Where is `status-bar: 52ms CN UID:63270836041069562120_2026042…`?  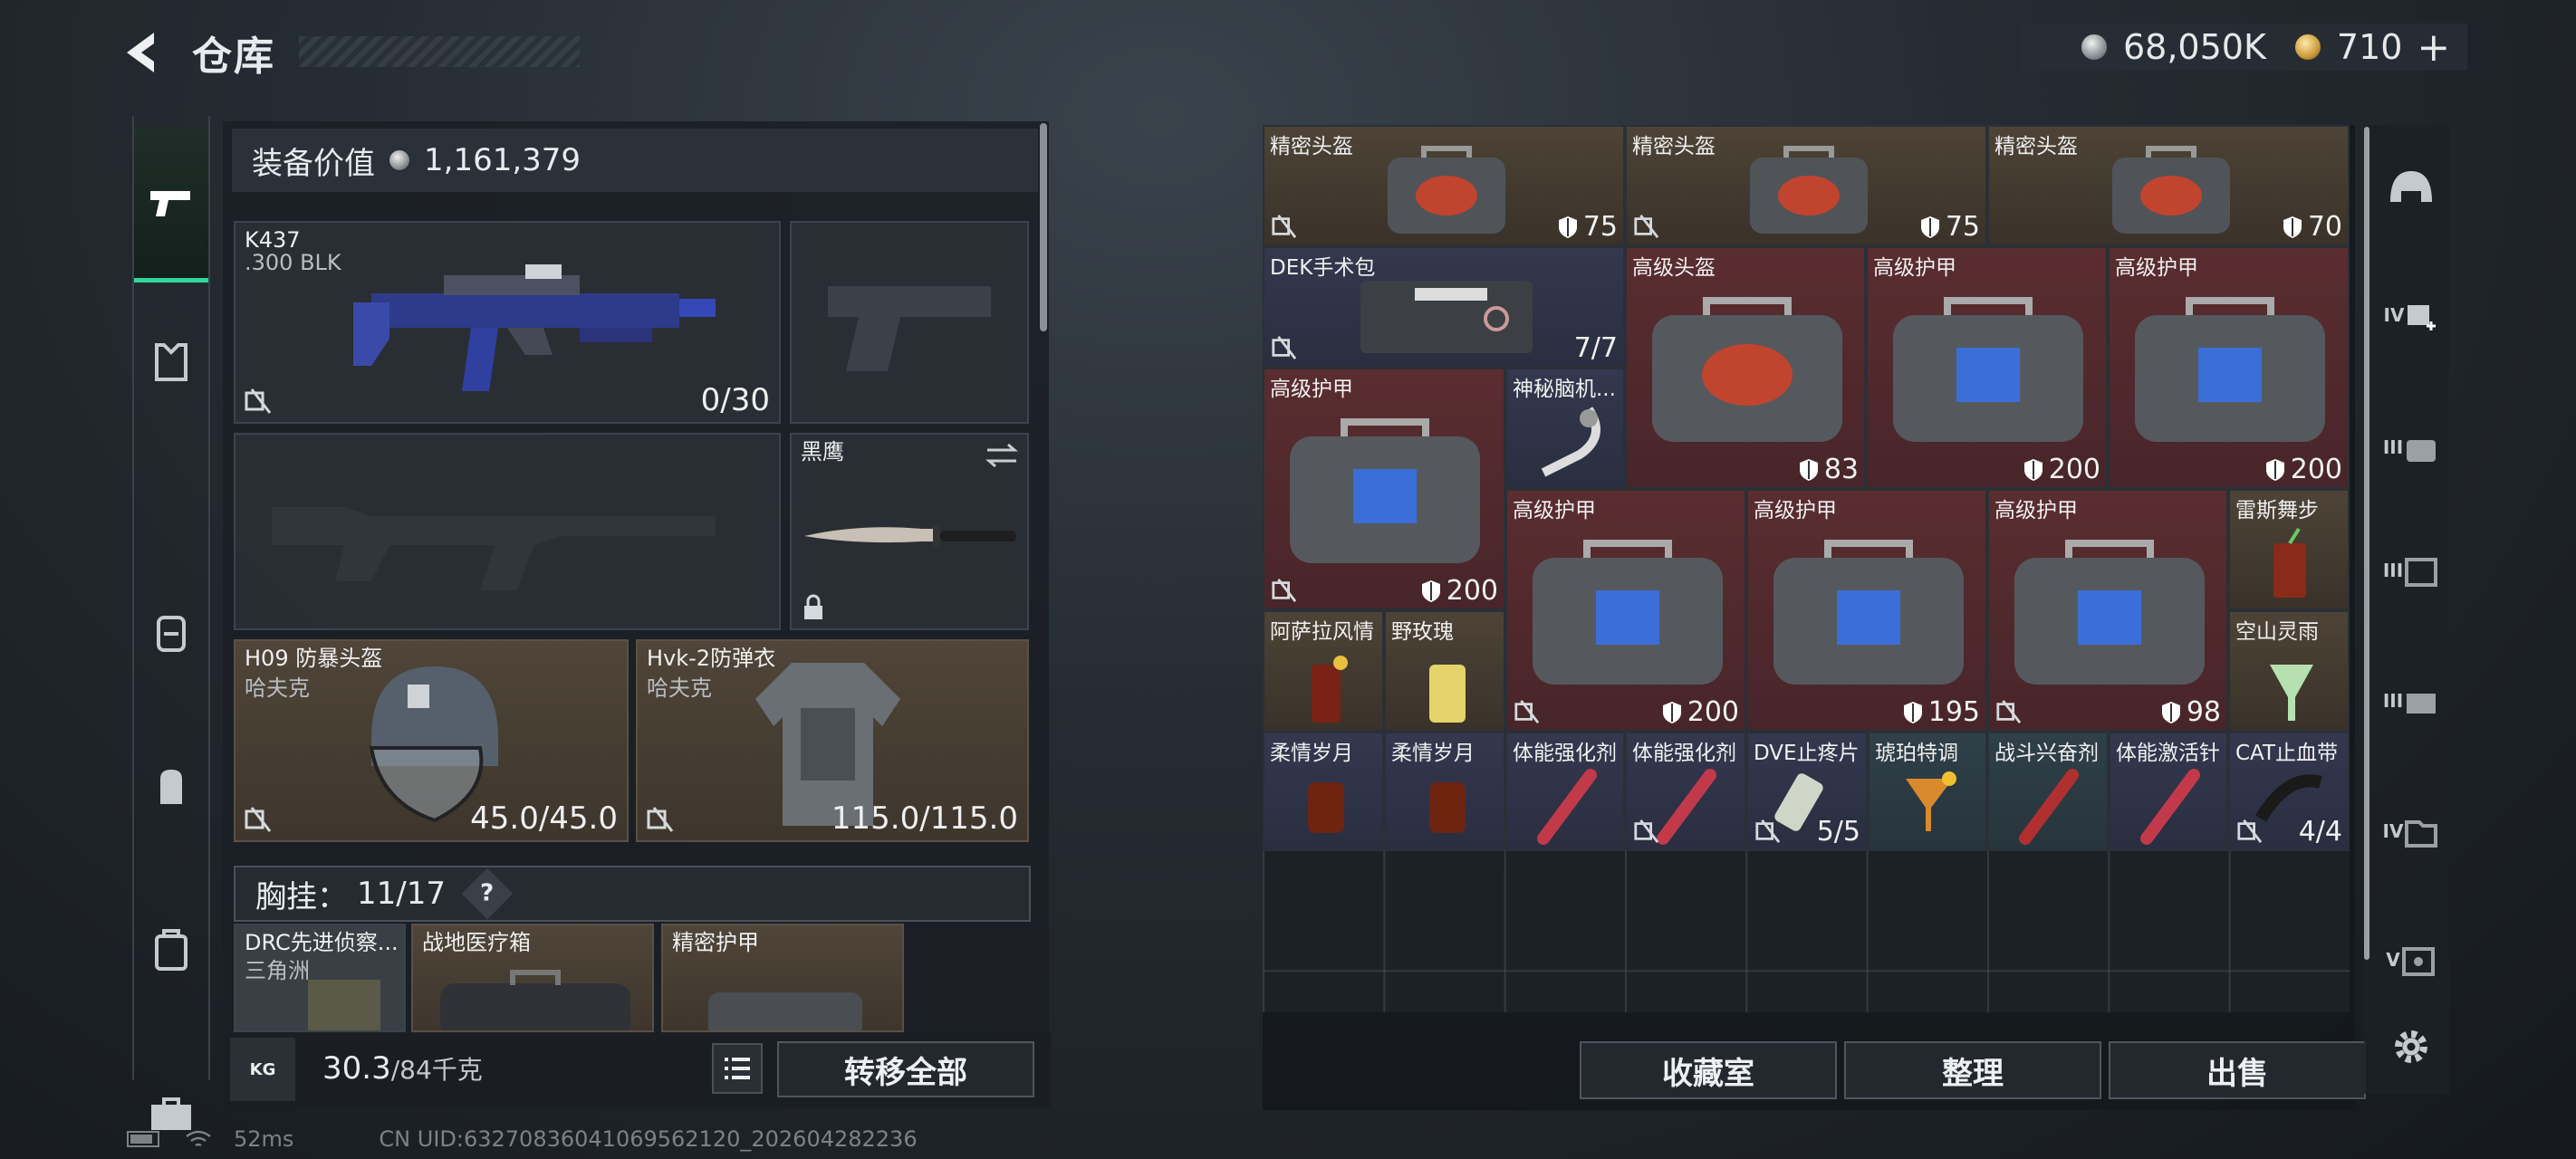 status-bar: 52ms CN UID:63270836041069562120_2026042… is located at coordinates (522, 1139).